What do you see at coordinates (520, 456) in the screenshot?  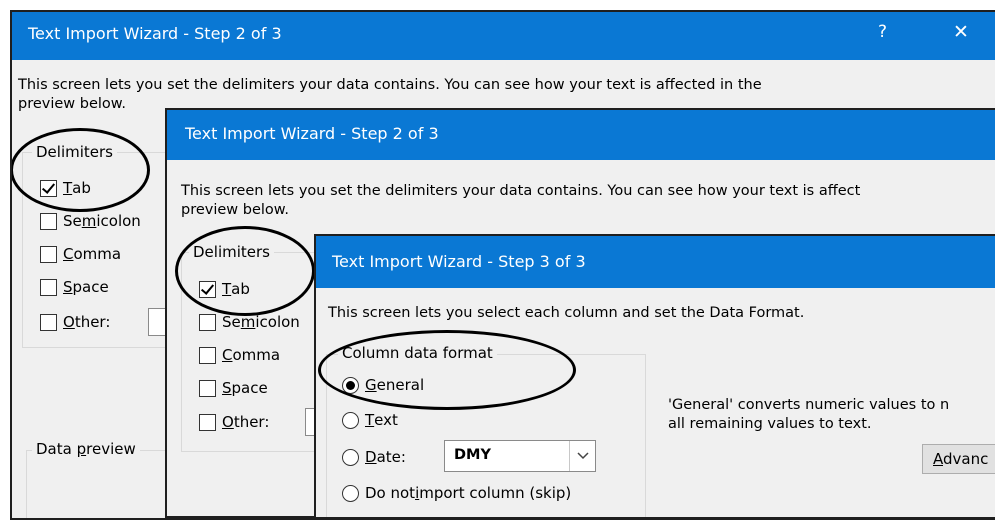 I see `date-format-select: DMY` at bounding box center [520, 456].